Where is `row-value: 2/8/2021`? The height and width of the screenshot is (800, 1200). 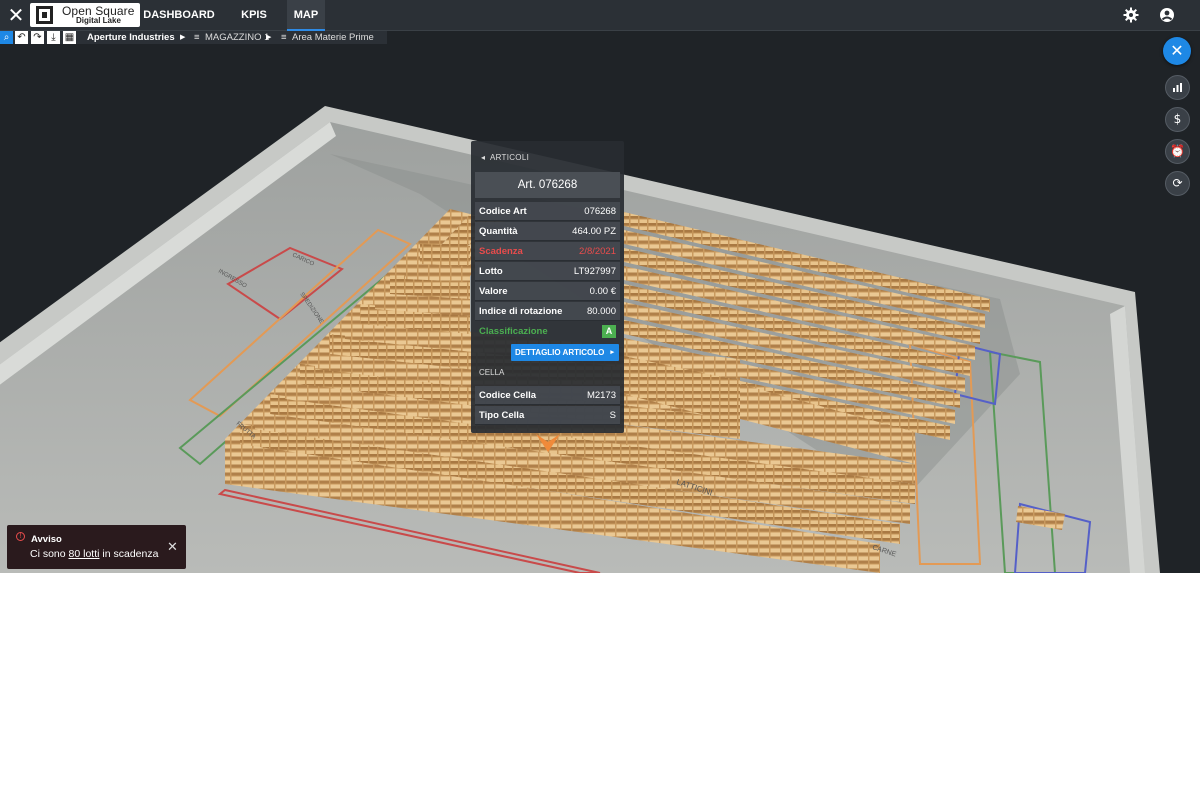 row-value: 2/8/2021 is located at coordinates (597, 251).